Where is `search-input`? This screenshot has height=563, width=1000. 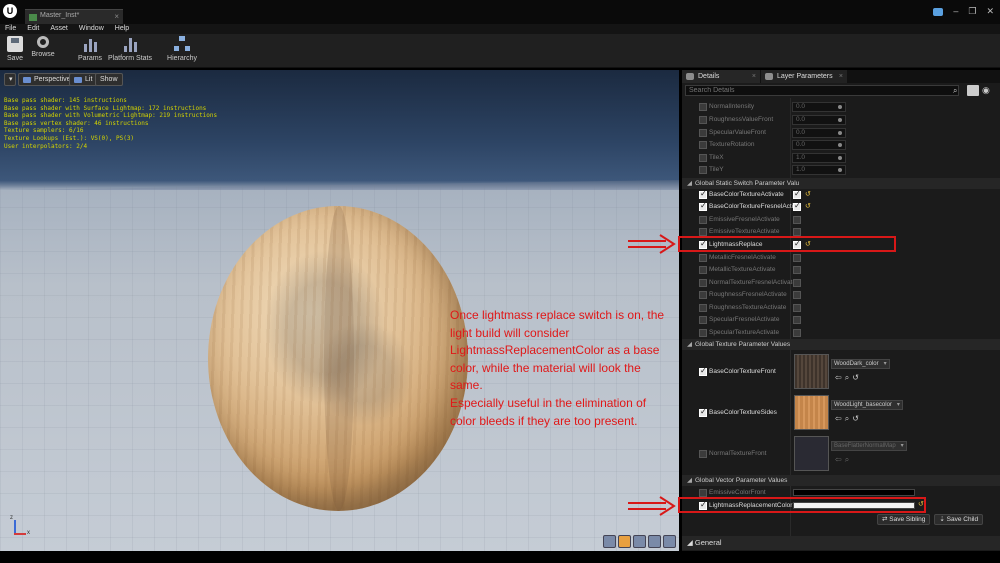
search-input is located at coordinates (822, 90).